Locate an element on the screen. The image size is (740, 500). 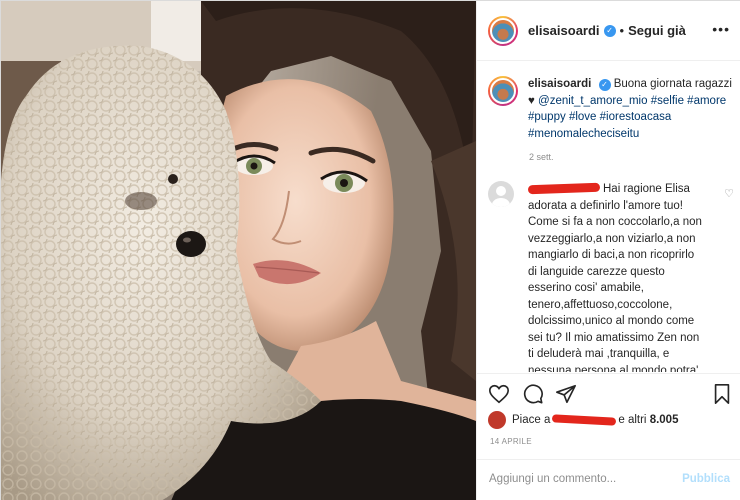
likes-prefix: Piace a is located at coordinates (531, 420).